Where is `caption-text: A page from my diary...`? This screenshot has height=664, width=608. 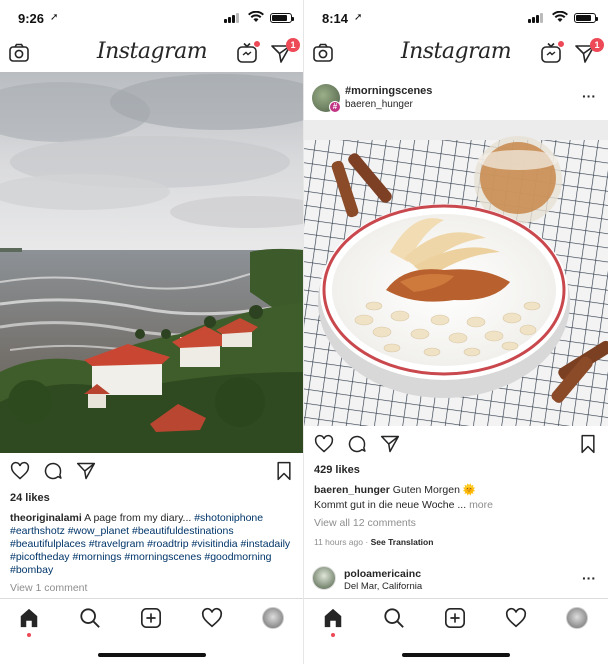 caption-text: A page from my diary... is located at coordinates (138, 518).